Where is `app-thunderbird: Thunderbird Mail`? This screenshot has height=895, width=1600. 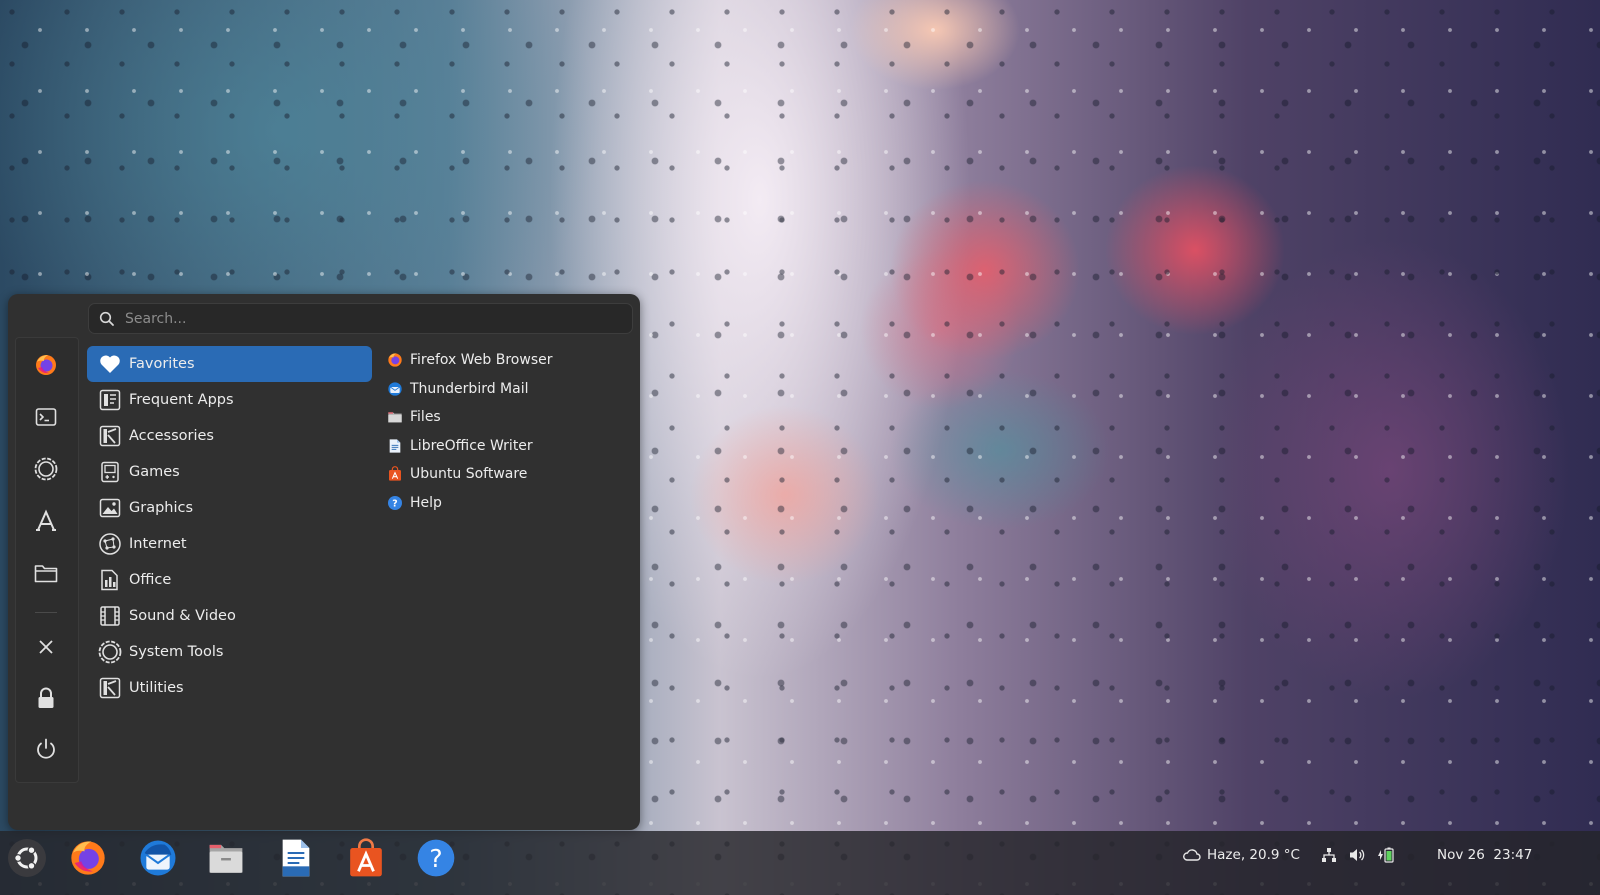 app-thunderbird: Thunderbird Mail is located at coordinates (506, 389).